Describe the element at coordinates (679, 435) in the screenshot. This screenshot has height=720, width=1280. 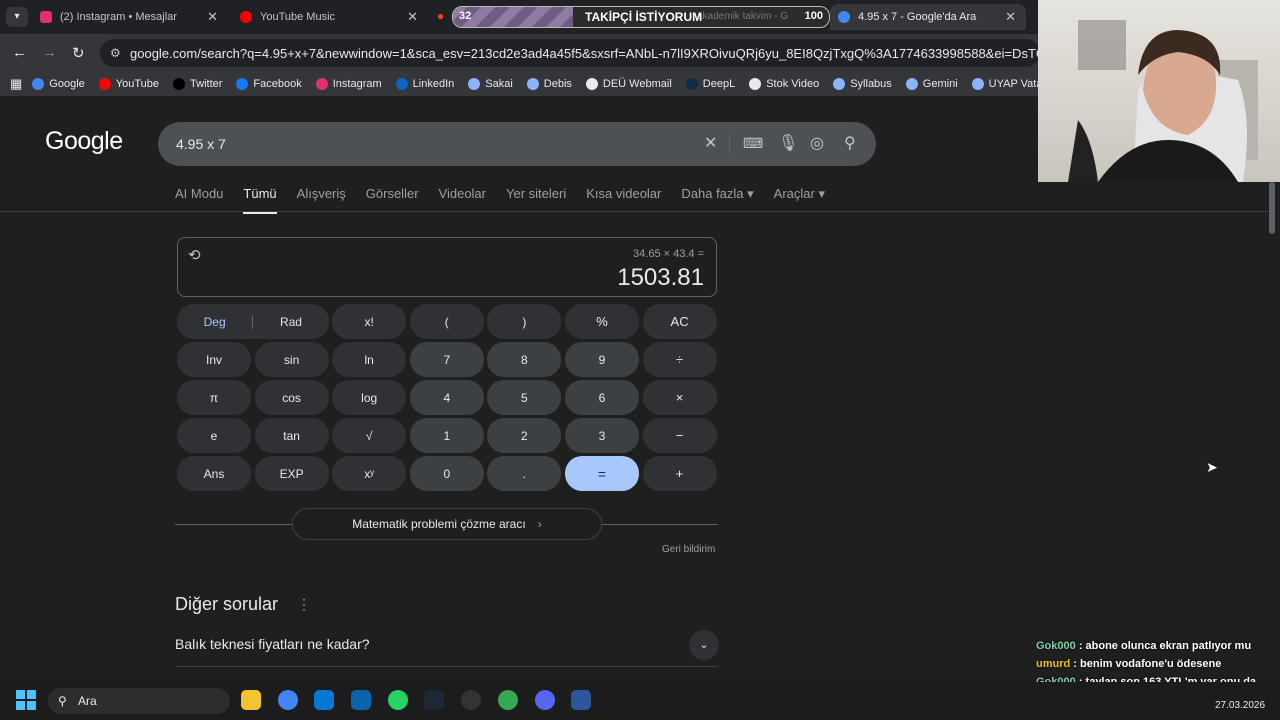
I see `calculator-key: −` at that location.